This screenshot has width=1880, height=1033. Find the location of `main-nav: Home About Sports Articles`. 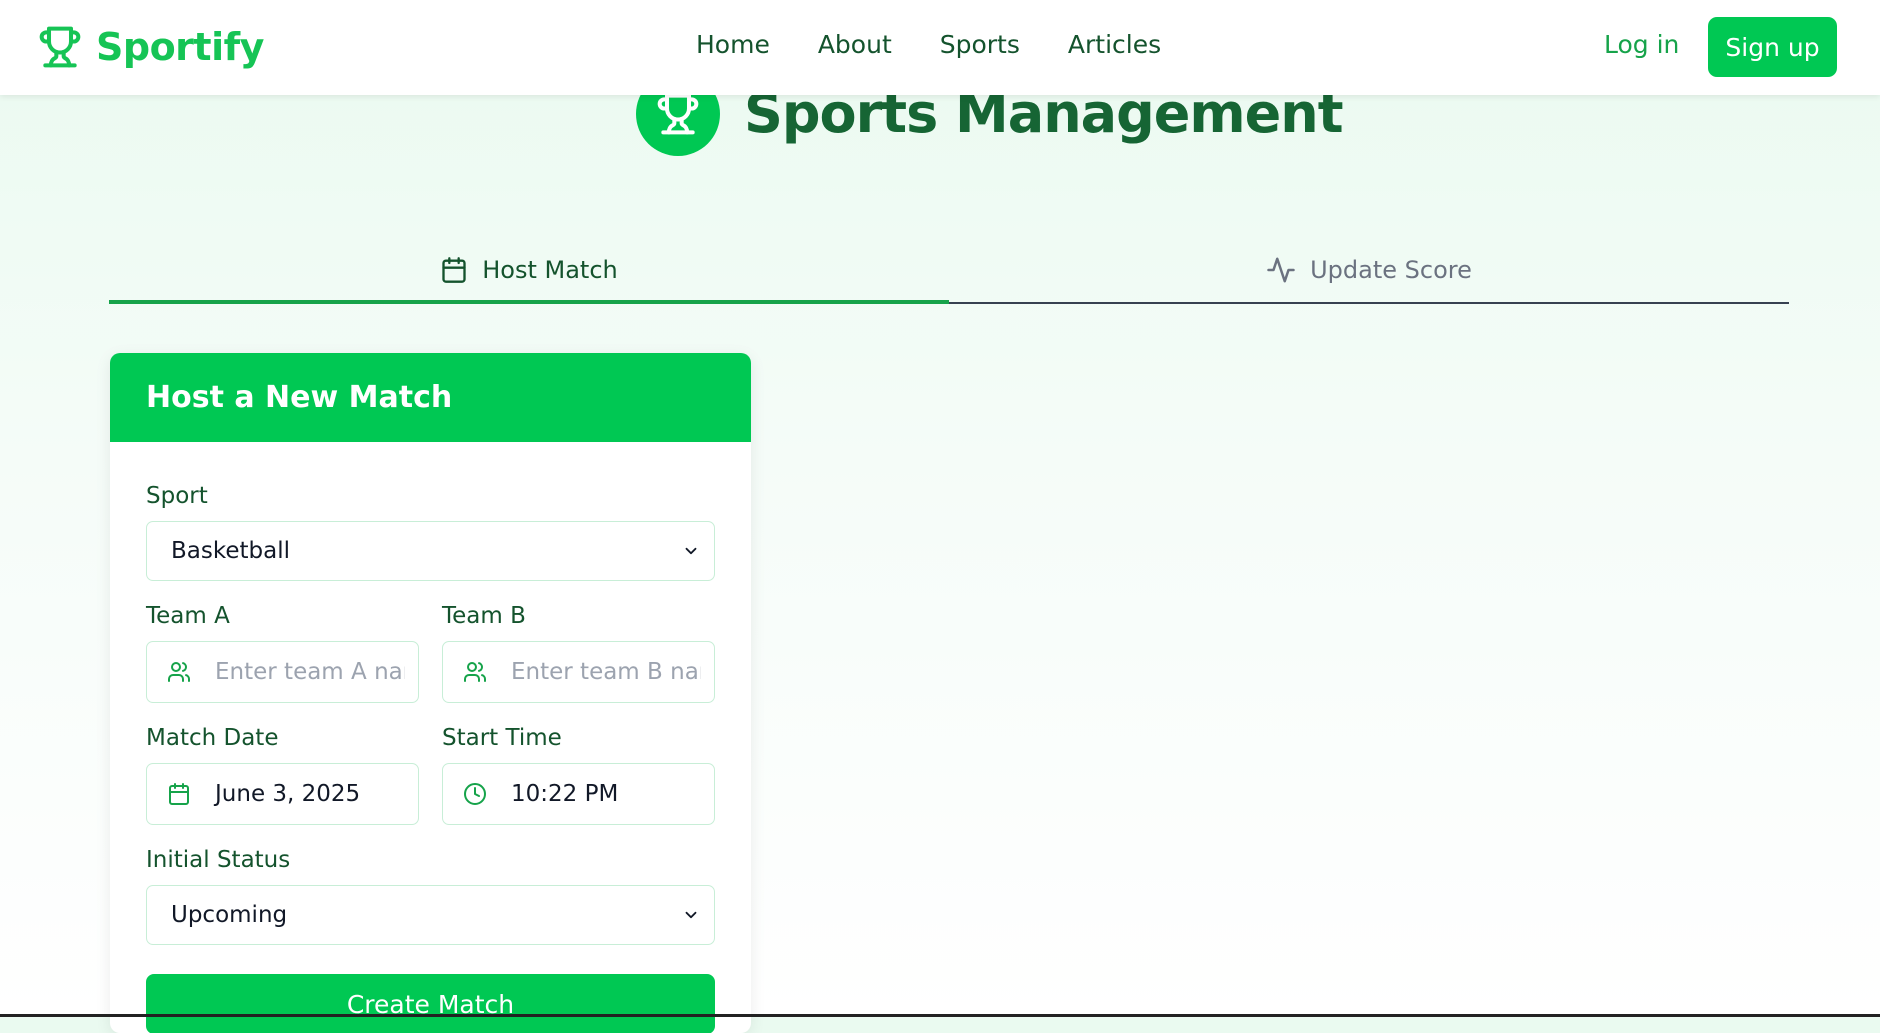

main-nav: Home About Sports Articles is located at coordinates (928, 44).